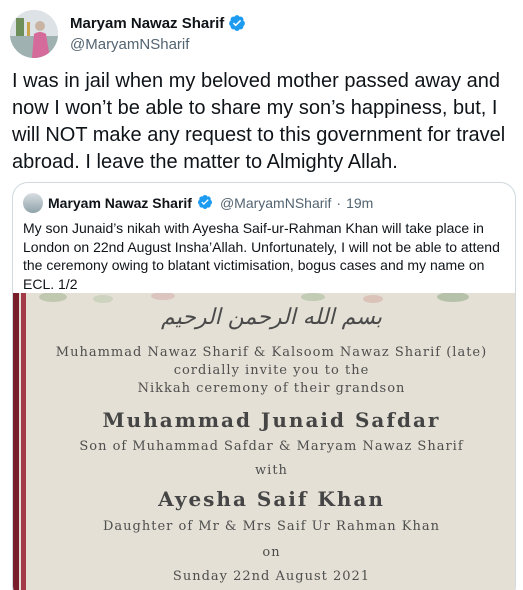 This screenshot has width=523, height=590. I want to click on invitation-line: Nikkah ceremony of their grandson, so click(271, 388).